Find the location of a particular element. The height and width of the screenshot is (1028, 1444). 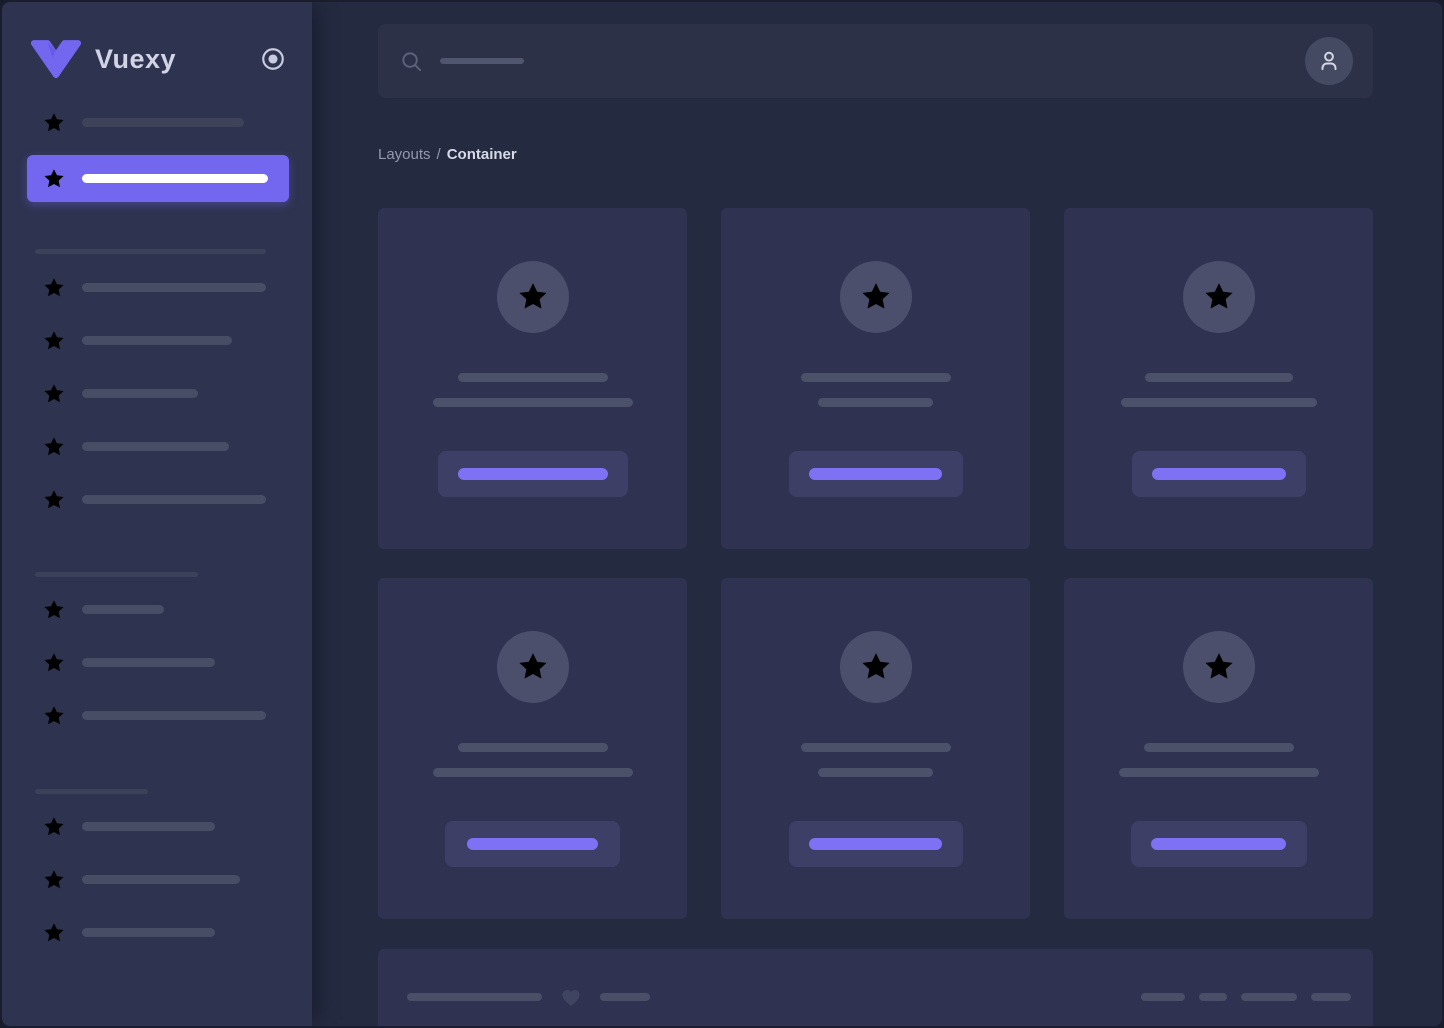

search-icon is located at coordinates (411, 61).